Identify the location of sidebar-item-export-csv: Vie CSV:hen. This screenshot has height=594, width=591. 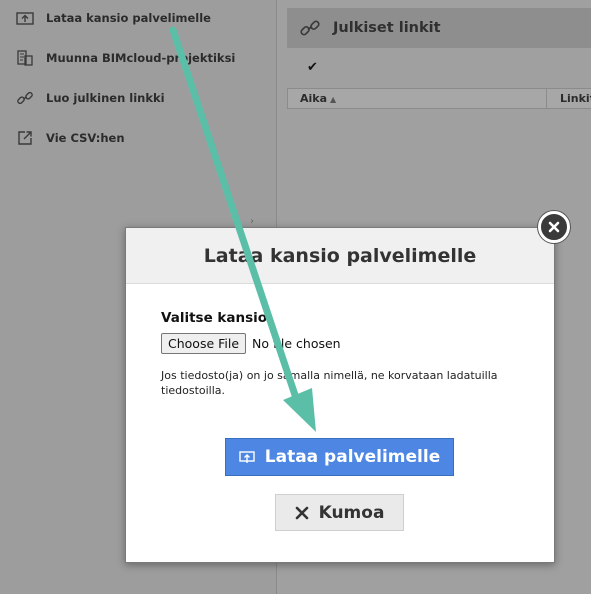
(69, 138).